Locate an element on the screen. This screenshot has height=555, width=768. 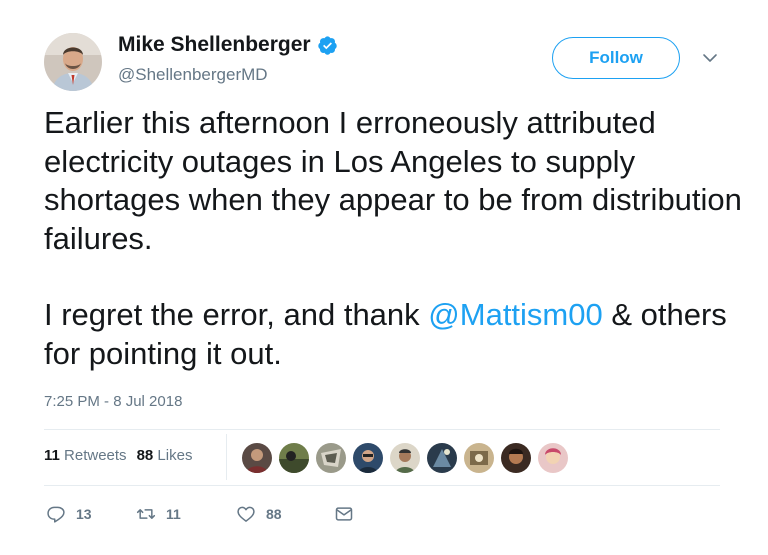
author-name: Mike Shellenberger is located at coordinates (214, 45).